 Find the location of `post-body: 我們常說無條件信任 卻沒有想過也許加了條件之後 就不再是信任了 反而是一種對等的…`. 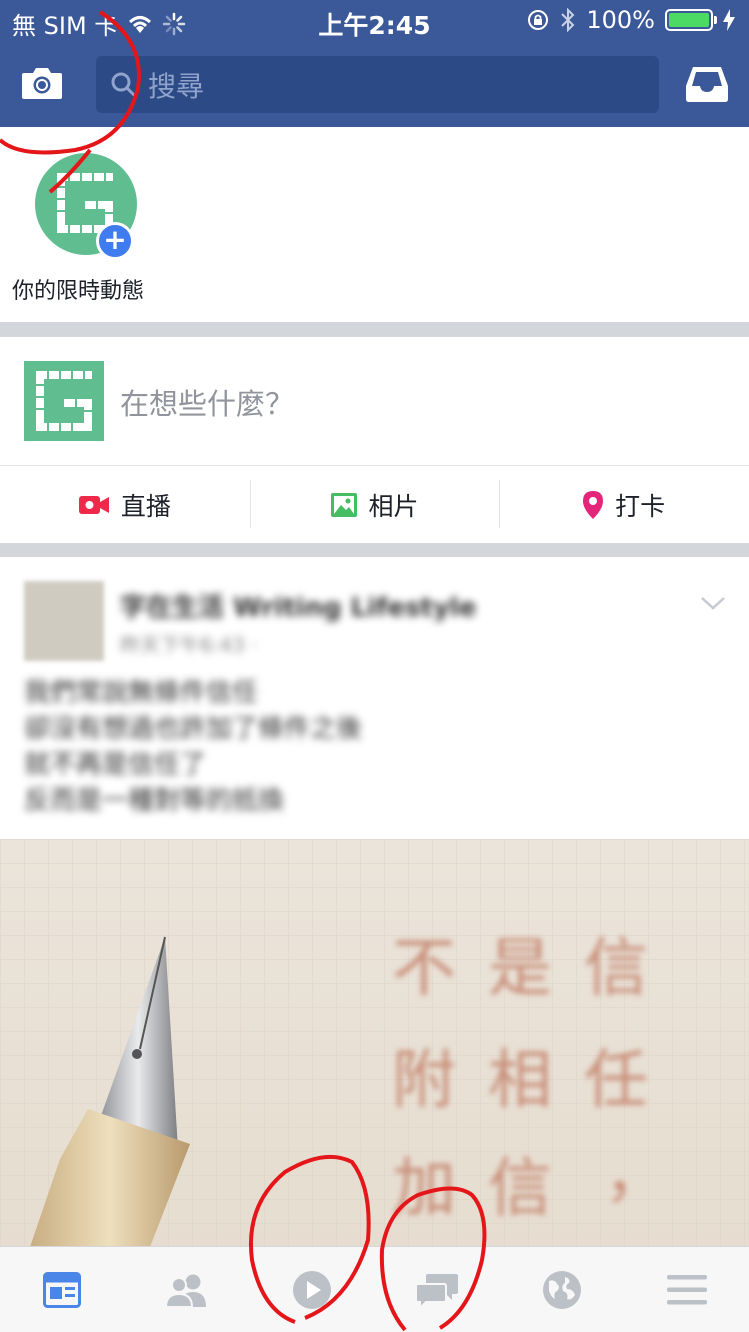

post-body: 我們常說無條件信任 卻沒有想過也許加了條件之後 就不再是信任了 反而是一種對等的… is located at coordinates (193, 747).